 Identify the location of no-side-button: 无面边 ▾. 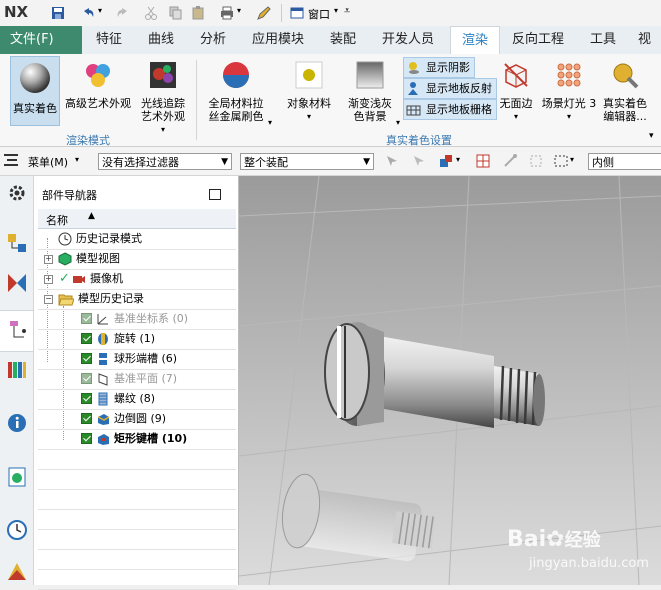
(516, 91).